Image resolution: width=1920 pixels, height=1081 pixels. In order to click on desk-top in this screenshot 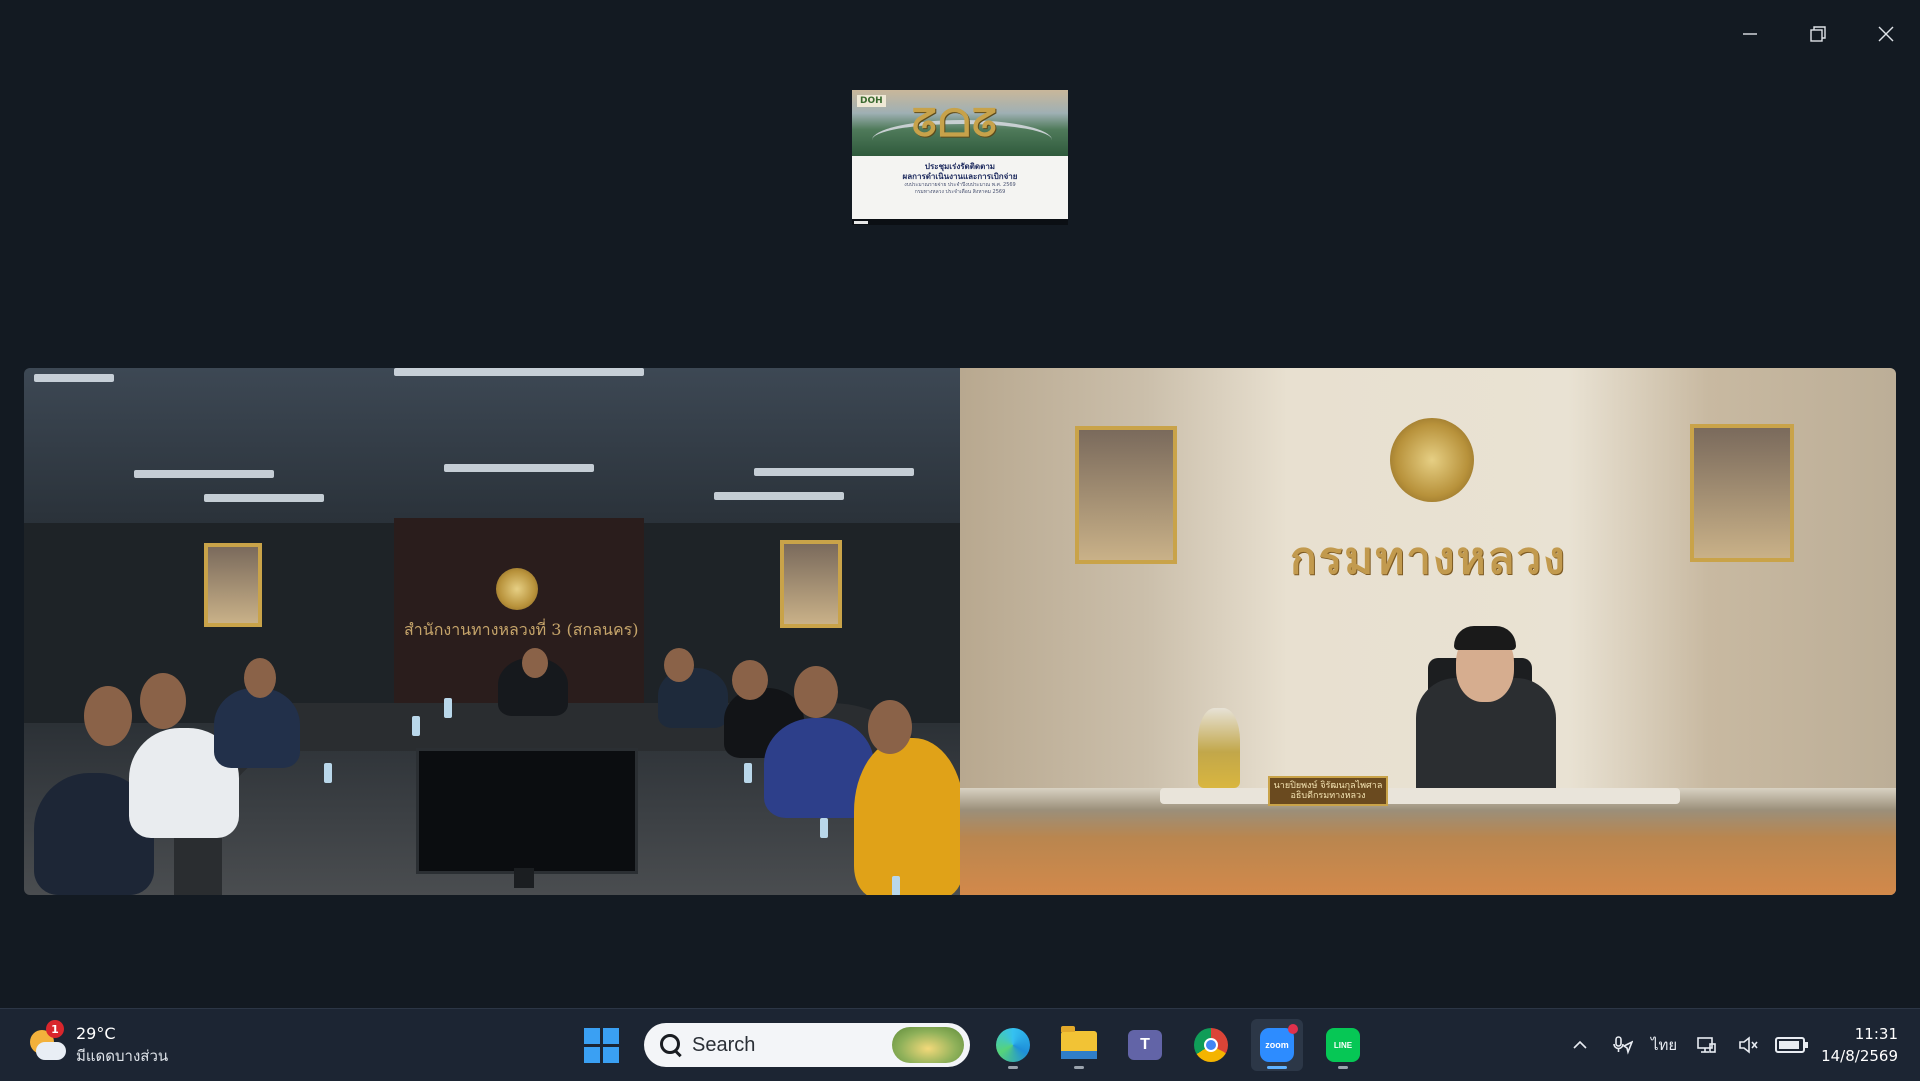, I will do `click(1420, 796)`.